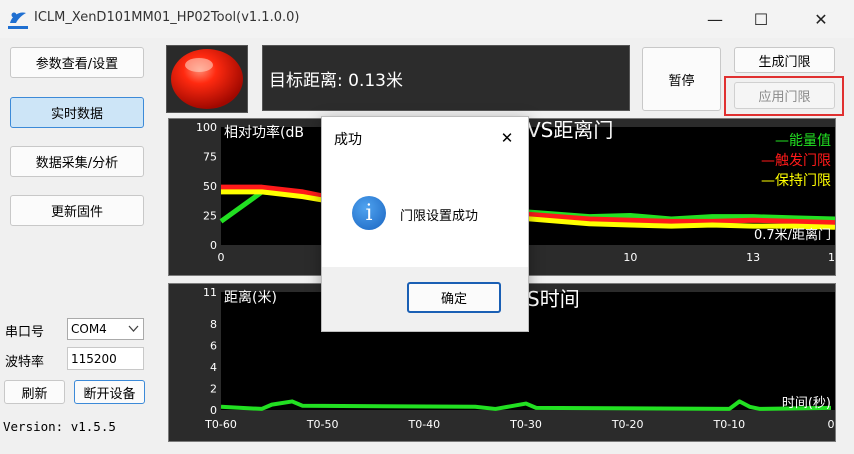 This screenshot has width=854, height=454. I want to click on disconnect-button: 断开设备, so click(109, 392).